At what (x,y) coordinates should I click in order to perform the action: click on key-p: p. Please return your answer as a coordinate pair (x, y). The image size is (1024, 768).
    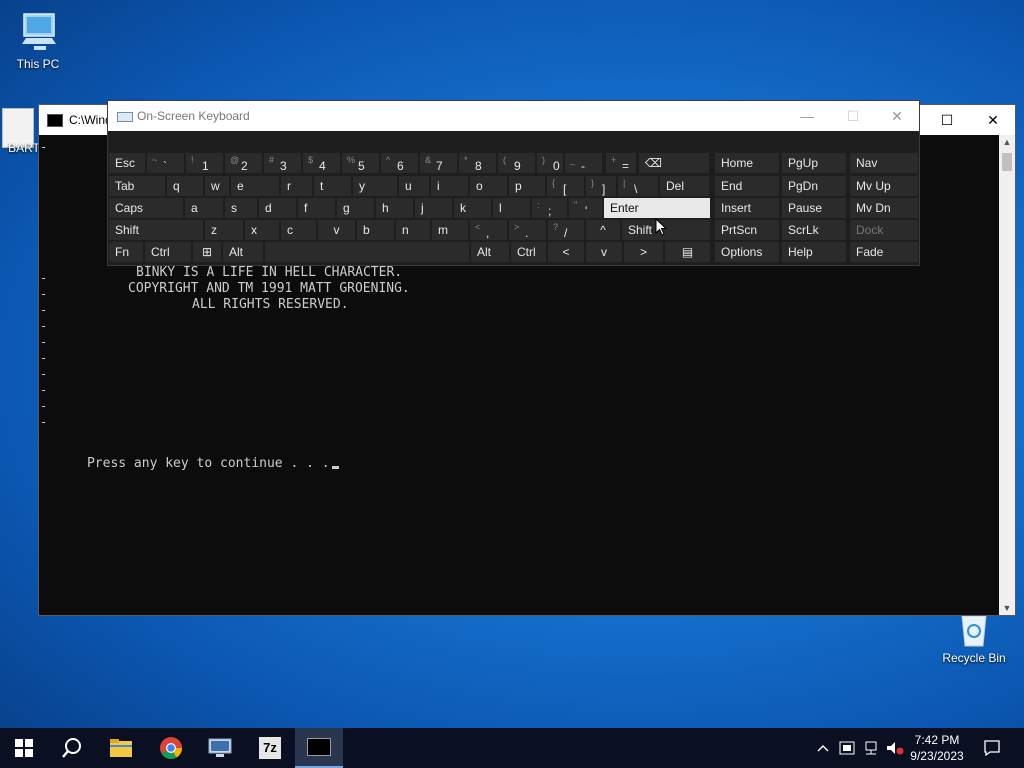
    Looking at the image, I should click on (527, 186).